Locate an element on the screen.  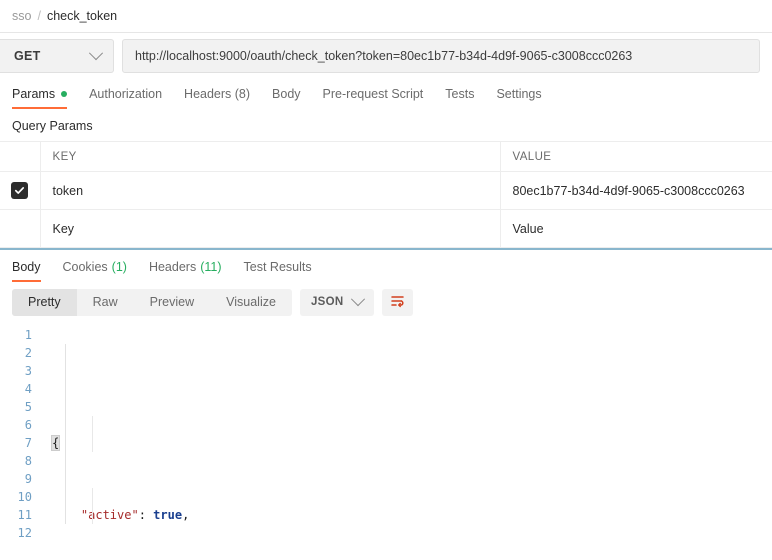
word-wrap-toggle is located at coordinates (398, 302).